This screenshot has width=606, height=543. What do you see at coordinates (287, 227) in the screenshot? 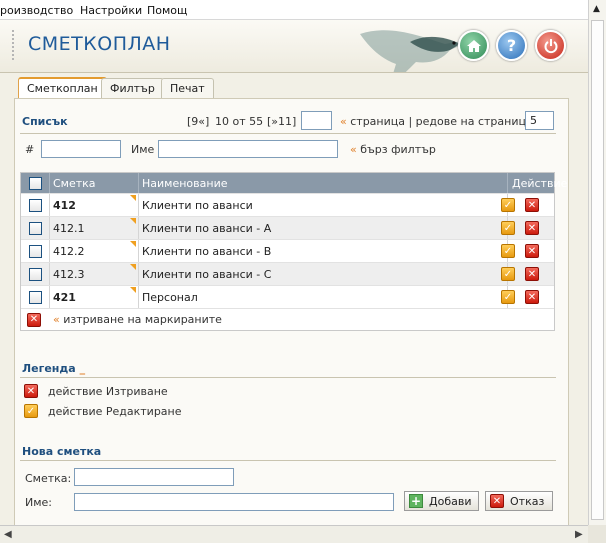
I see `table-row: 412.1 Клиенти по аванси - A ✓ ✕` at bounding box center [287, 227].